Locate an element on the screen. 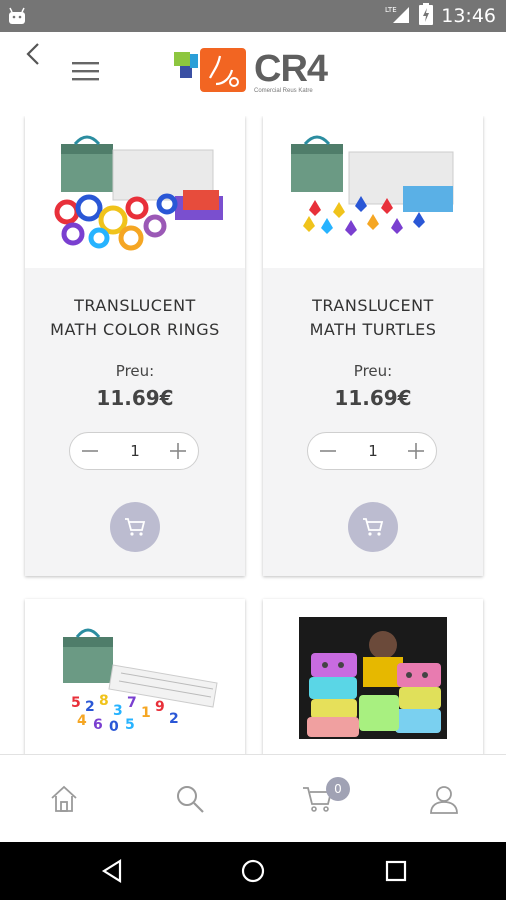  cart-count-badge: 0 is located at coordinates (338, 789).